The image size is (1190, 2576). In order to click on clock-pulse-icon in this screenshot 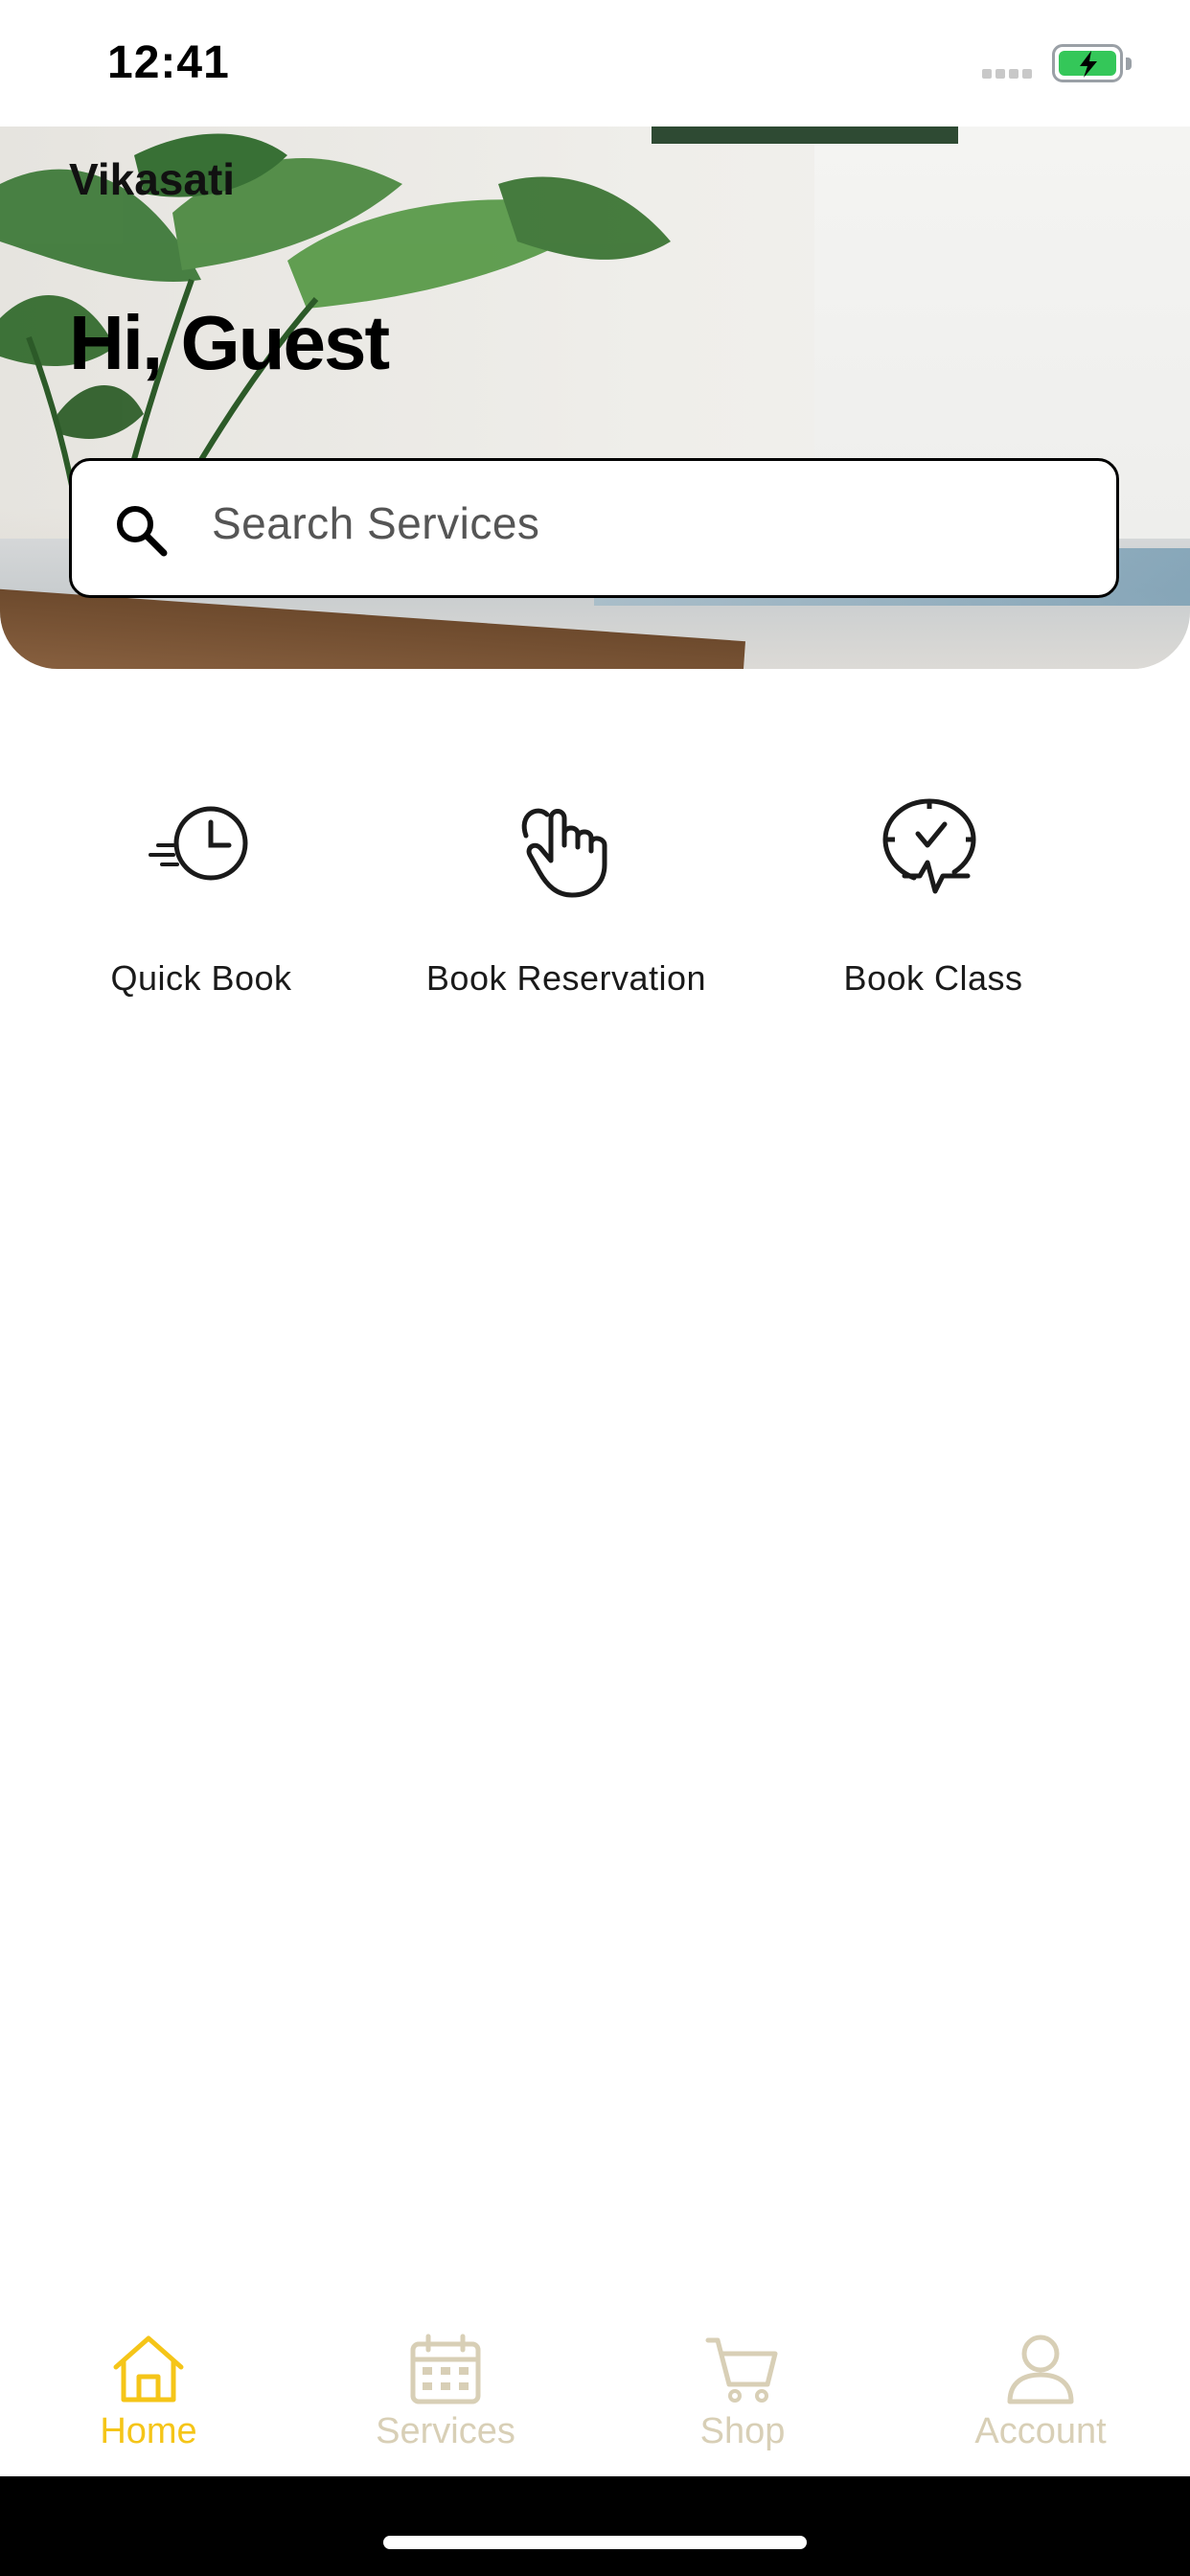, I will do `click(929, 846)`.